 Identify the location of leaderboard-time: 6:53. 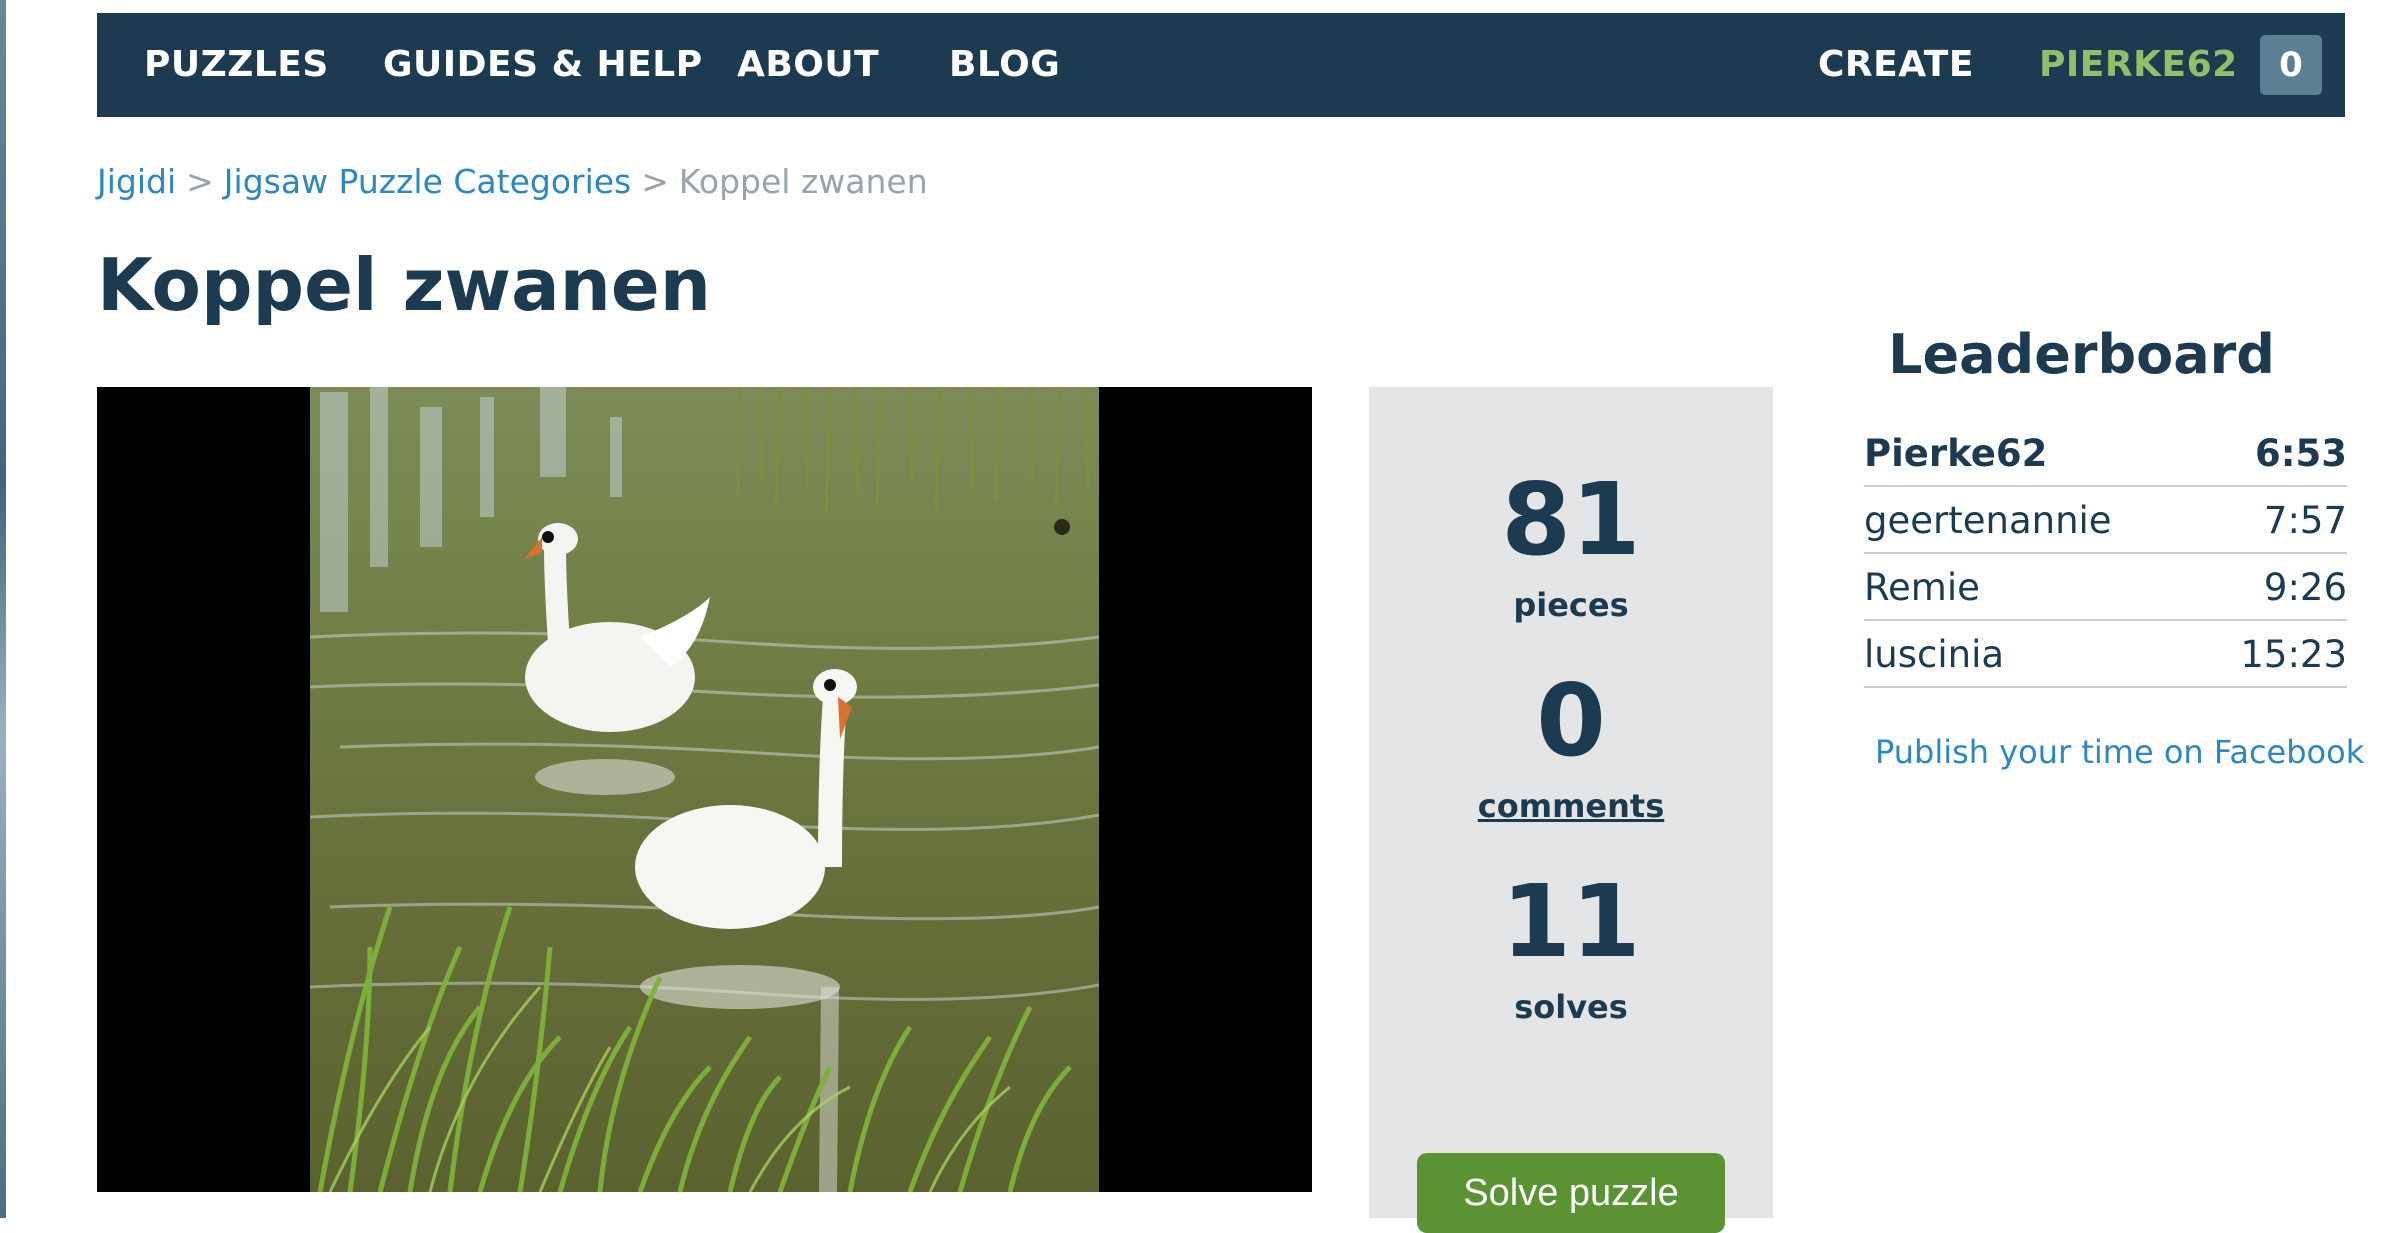
(2300, 453).